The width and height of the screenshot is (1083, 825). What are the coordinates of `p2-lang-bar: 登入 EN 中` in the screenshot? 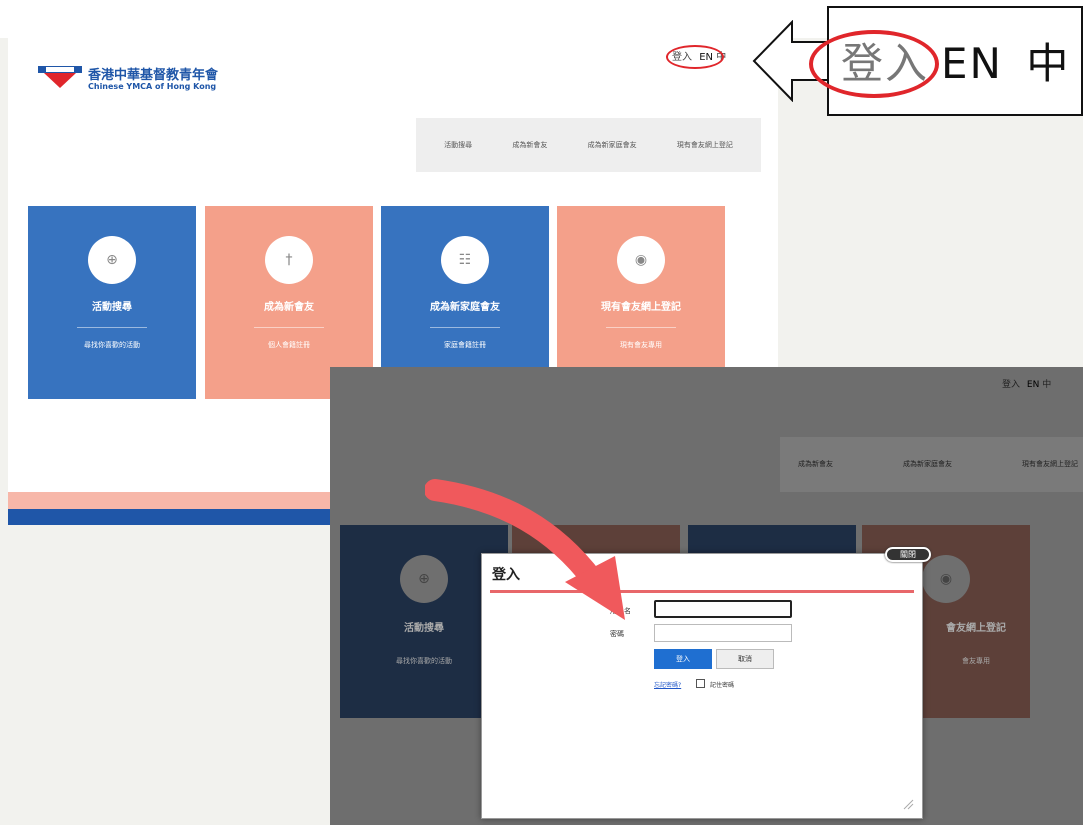 It's located at (1026, 383).